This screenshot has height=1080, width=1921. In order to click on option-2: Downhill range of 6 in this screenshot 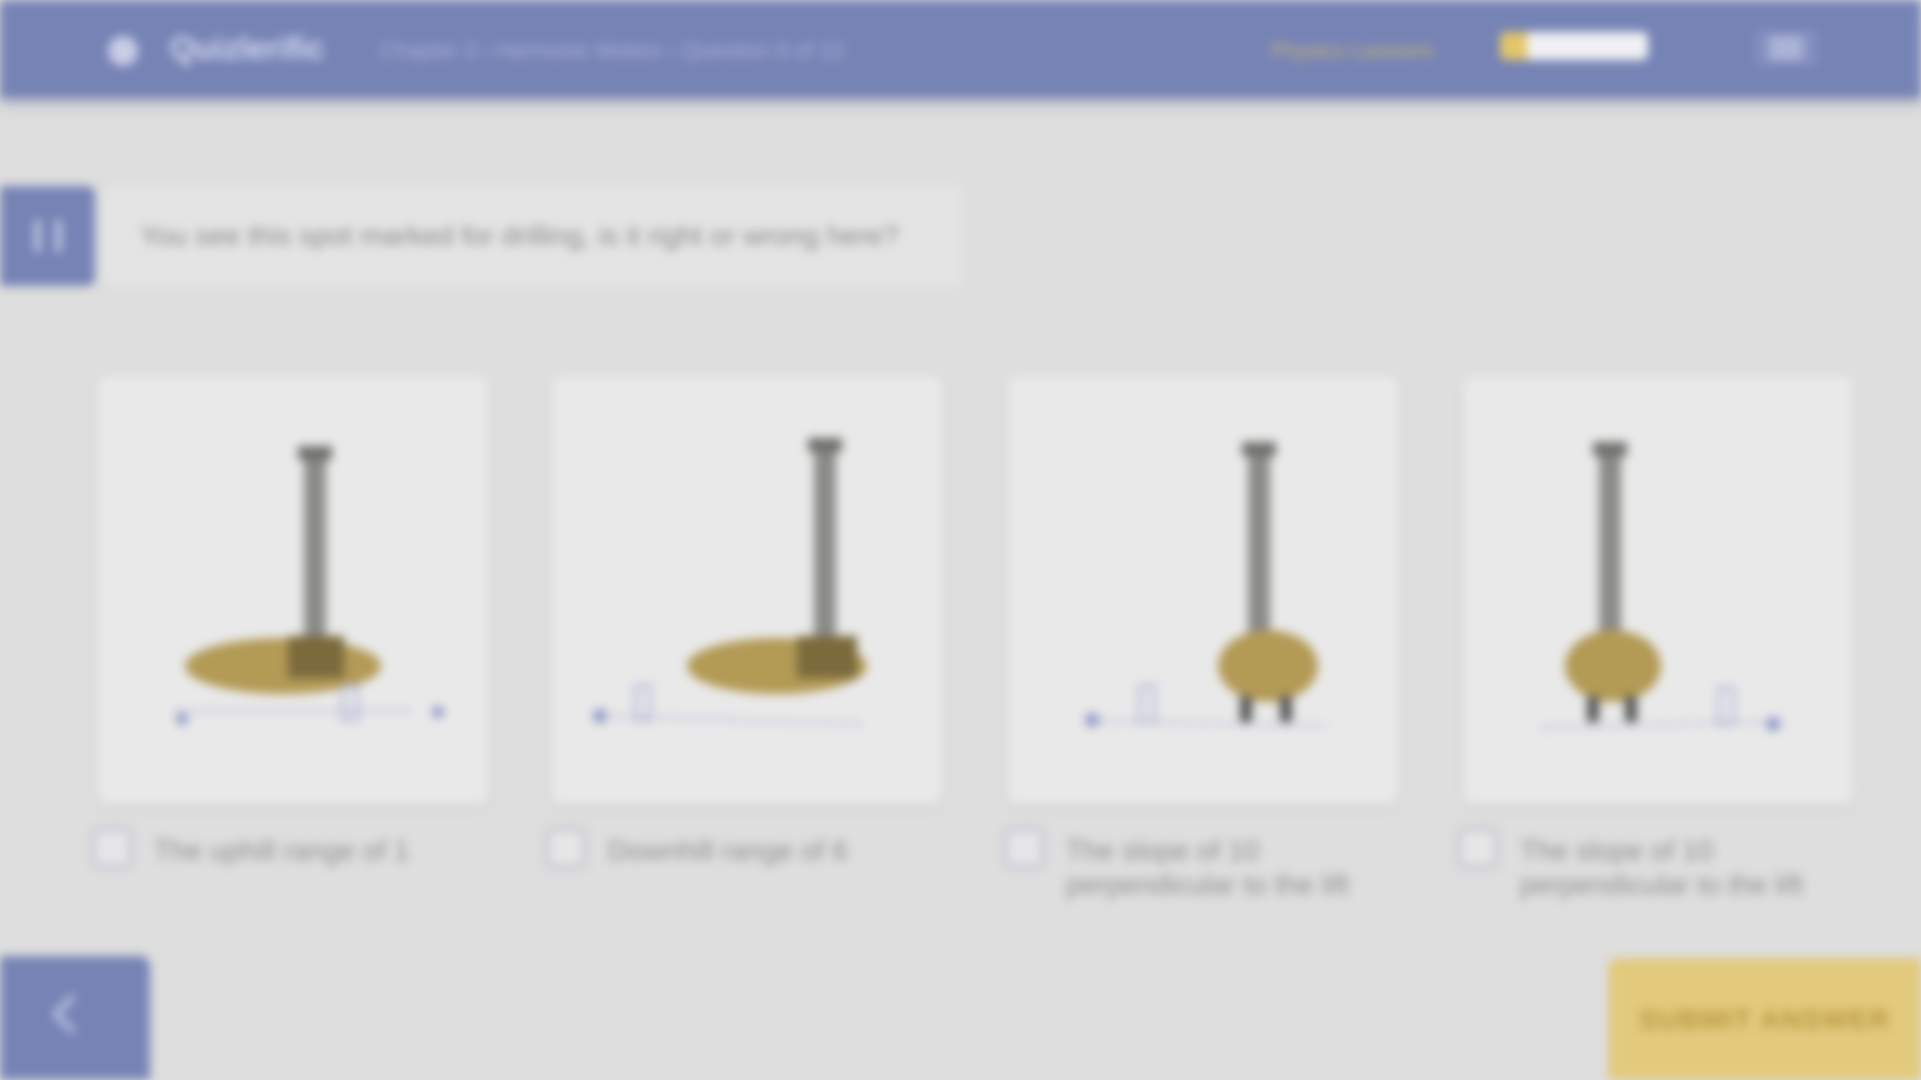, I will do `click(742, 848)`.